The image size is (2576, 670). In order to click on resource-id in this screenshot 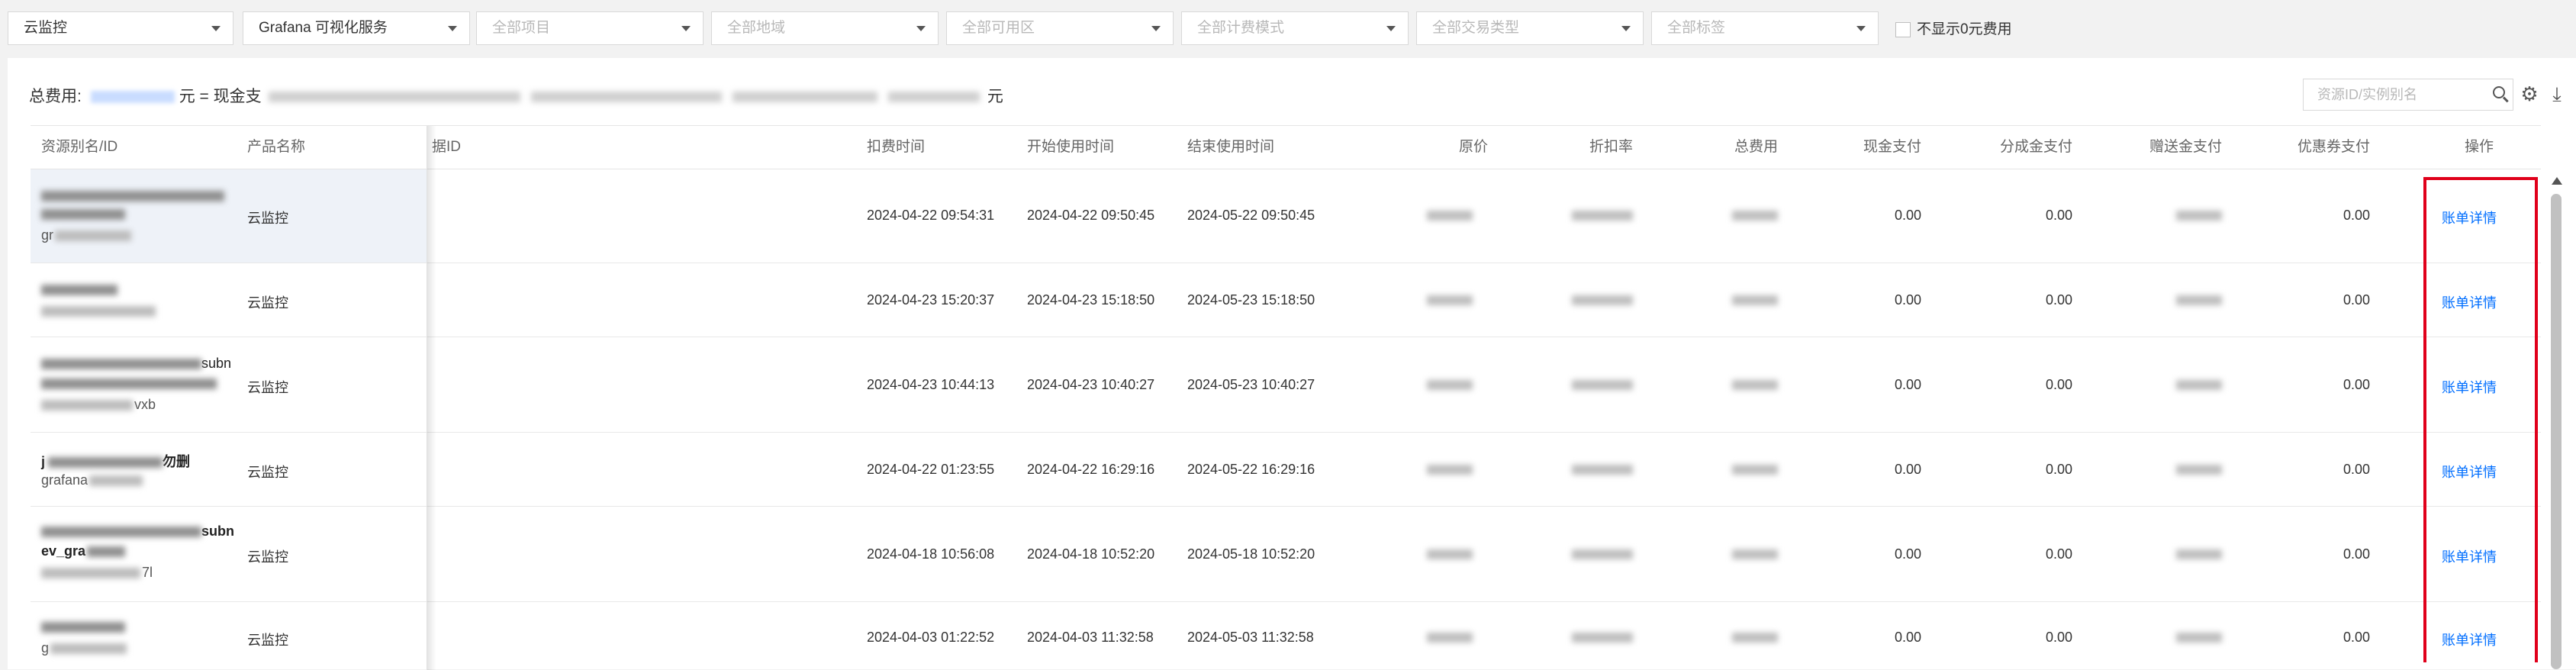, I will do `click(98, 311)`.